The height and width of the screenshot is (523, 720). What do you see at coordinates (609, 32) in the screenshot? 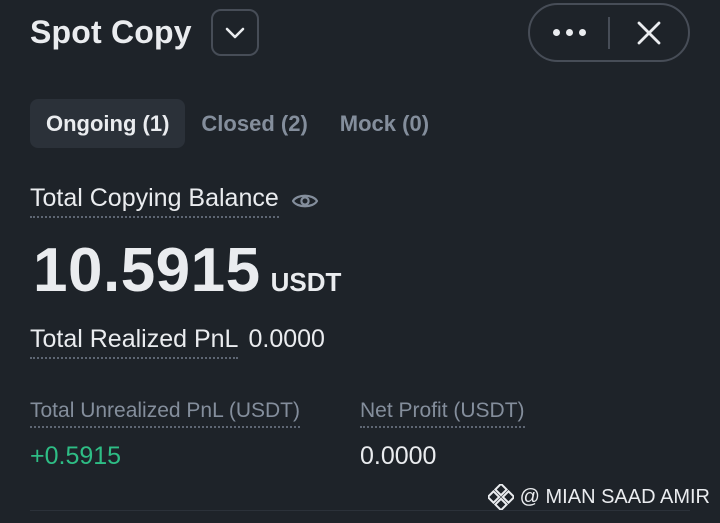
I see `header-actions-group` at bounding box center [609, 32].